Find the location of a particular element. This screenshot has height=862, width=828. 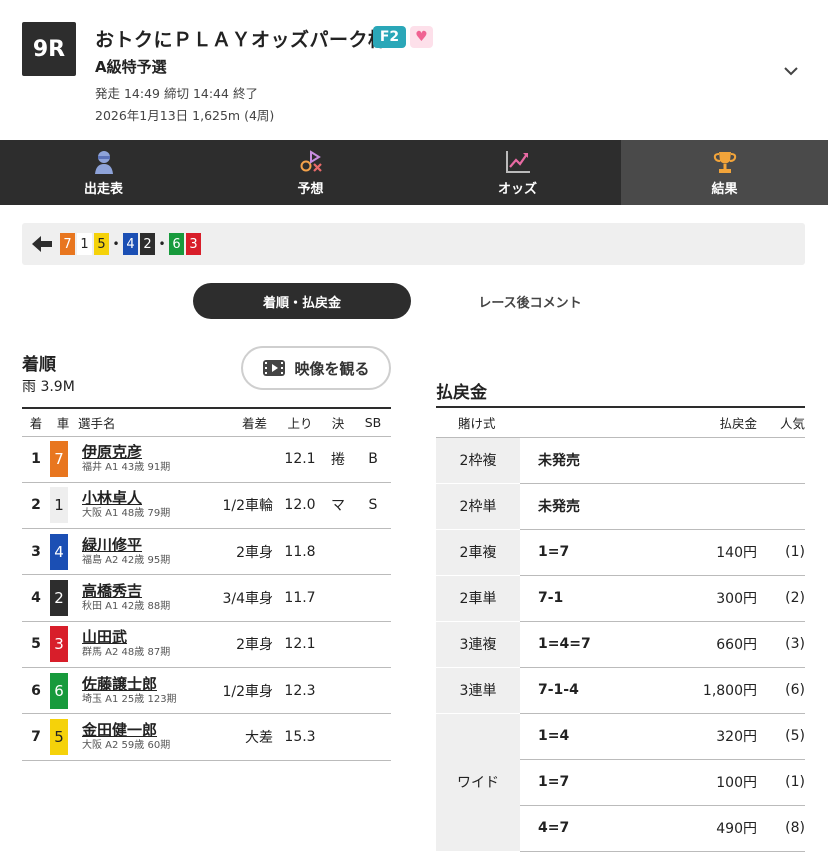

racer-profile: 群馬 A2 48歳 87期 is located at coordinates (126, 653).